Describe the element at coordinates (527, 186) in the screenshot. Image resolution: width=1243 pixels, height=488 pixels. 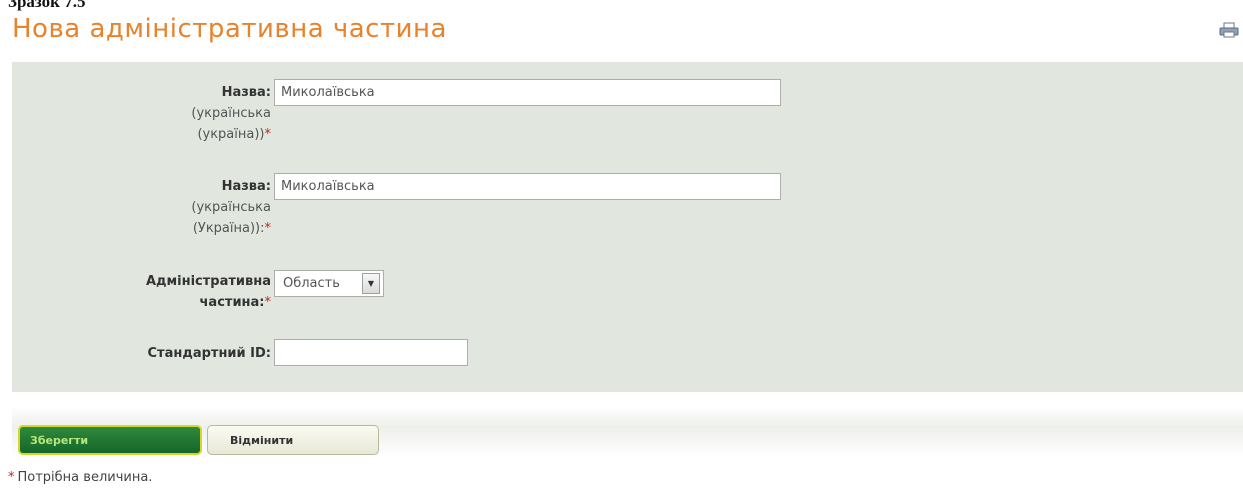
I see `name-ukraine-input` at that location.